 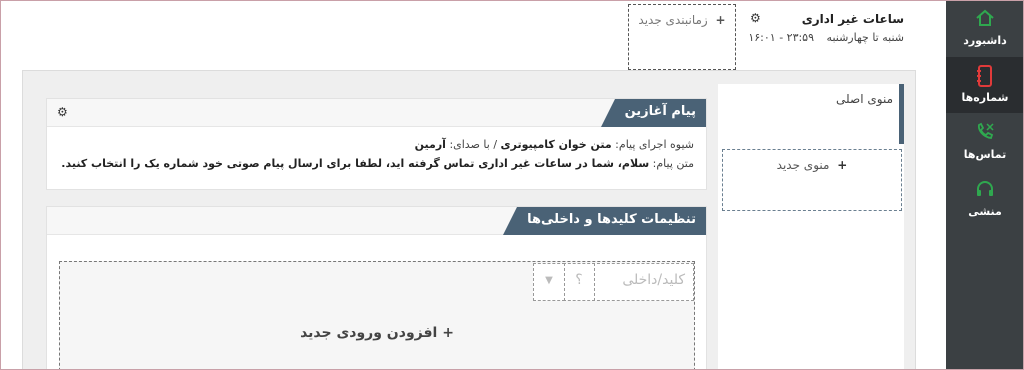 What do you see at coordinates (673, 163) in the screenshot?
I see `text-prefix: متن پیام:` at bounding box center [673, 163].